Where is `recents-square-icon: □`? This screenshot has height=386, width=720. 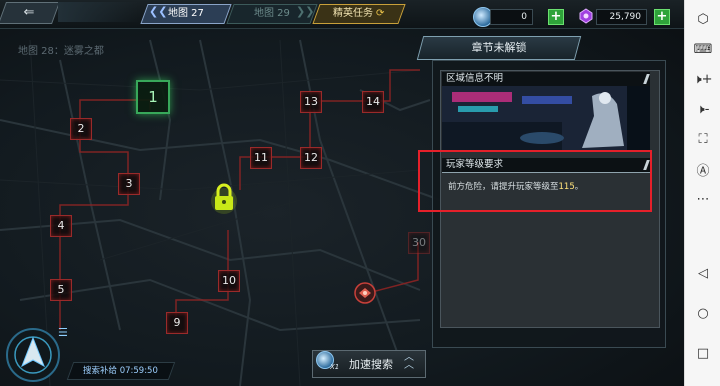
recents-square-icon: □ is located at coordinates (702, 353).